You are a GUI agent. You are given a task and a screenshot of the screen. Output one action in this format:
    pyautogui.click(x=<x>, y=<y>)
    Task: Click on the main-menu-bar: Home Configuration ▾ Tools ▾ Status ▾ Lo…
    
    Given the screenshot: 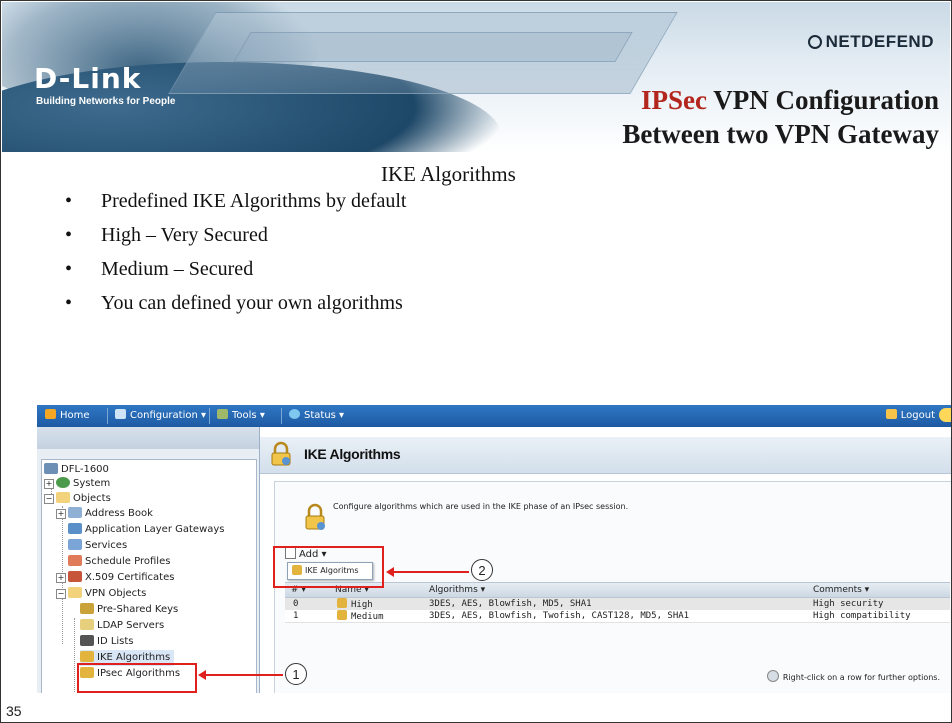 What is the action you would take?
    pyautogui.click(x=494, y=416)
    